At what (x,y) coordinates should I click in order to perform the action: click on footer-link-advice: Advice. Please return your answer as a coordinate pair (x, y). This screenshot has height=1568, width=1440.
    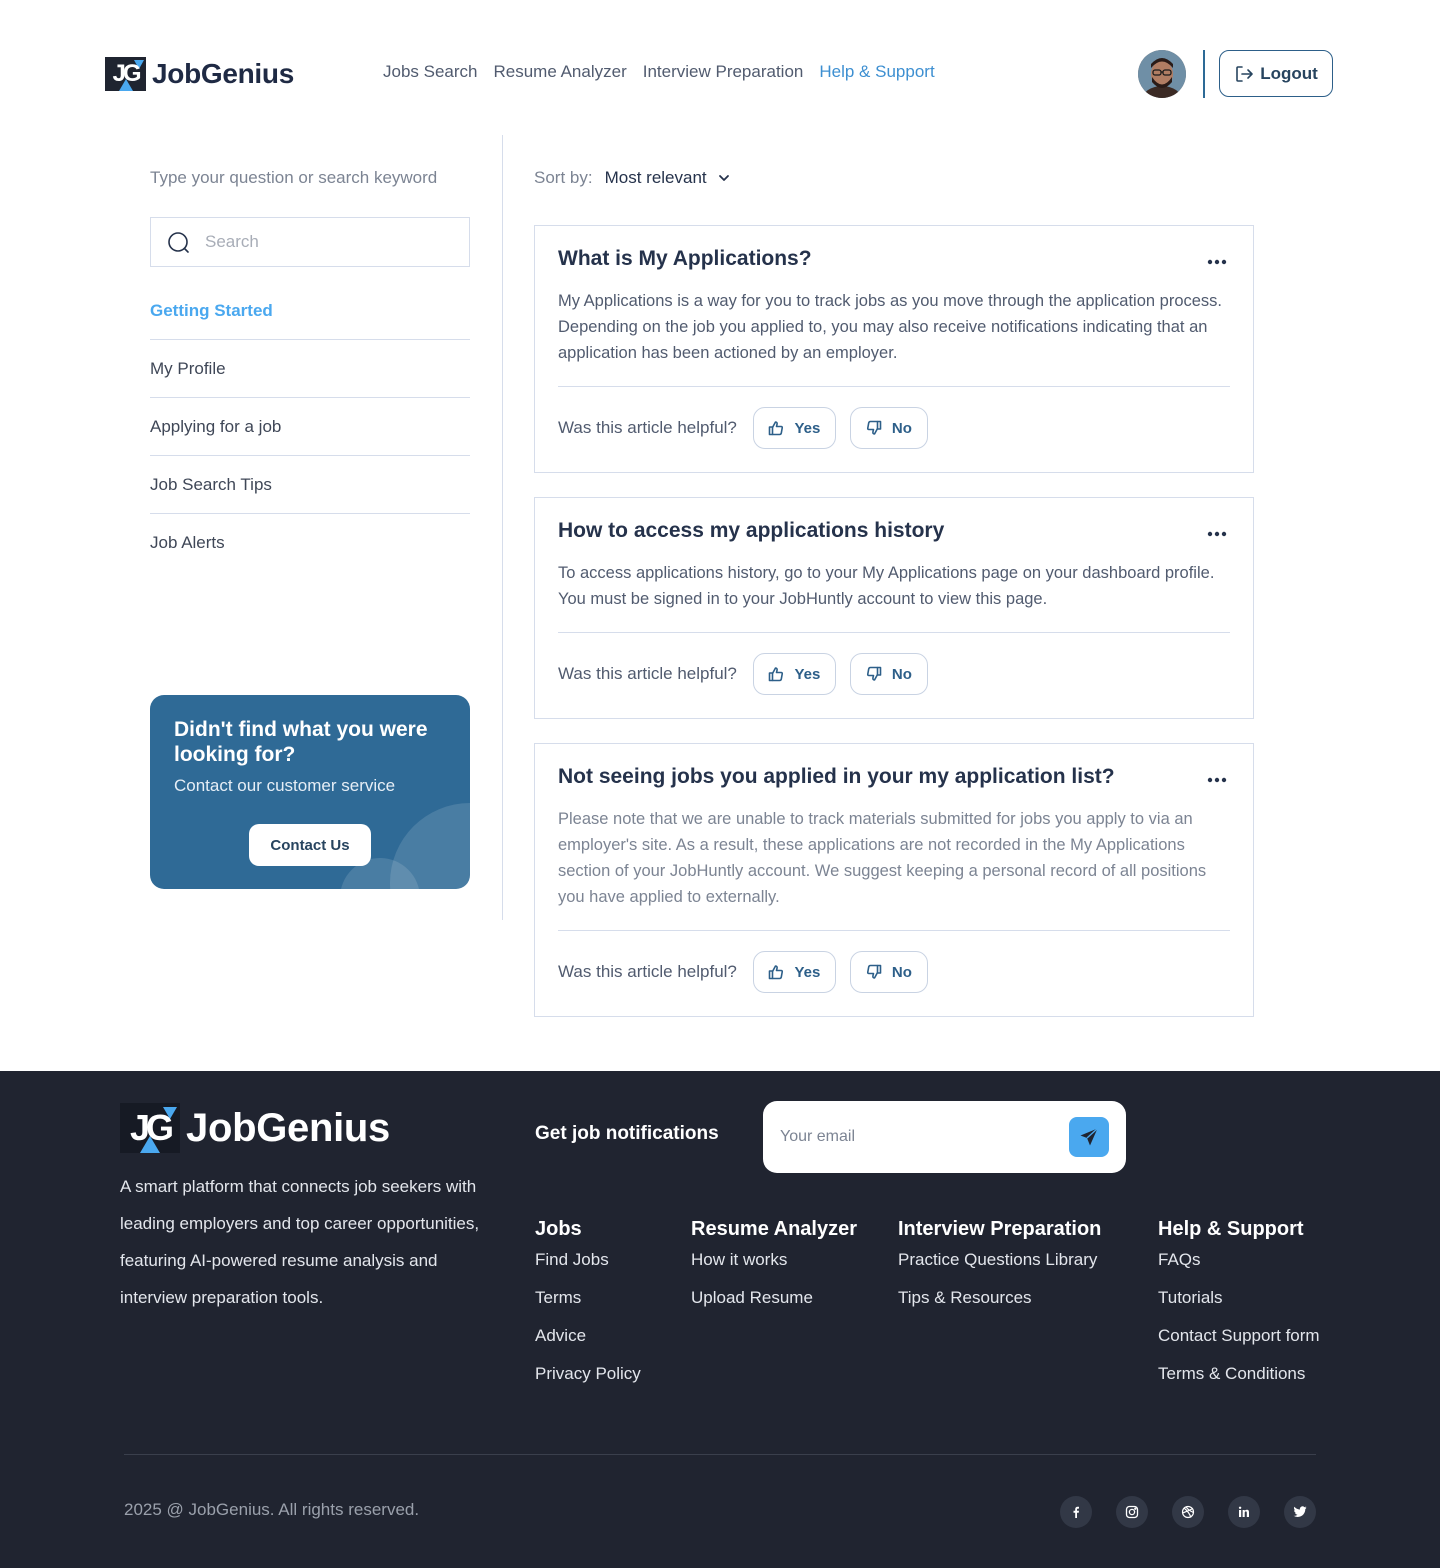
    Looking at the image, I should click on (588, 1345).